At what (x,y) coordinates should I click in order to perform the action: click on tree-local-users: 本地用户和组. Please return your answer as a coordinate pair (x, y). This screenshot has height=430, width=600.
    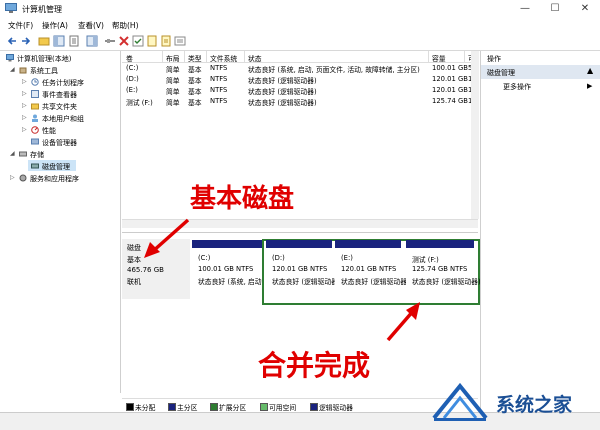
    Looking at the image, I should click on (63, 119).